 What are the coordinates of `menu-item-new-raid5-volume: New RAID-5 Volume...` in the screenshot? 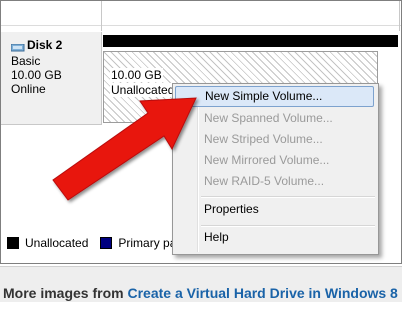 It's located at (274, 181).